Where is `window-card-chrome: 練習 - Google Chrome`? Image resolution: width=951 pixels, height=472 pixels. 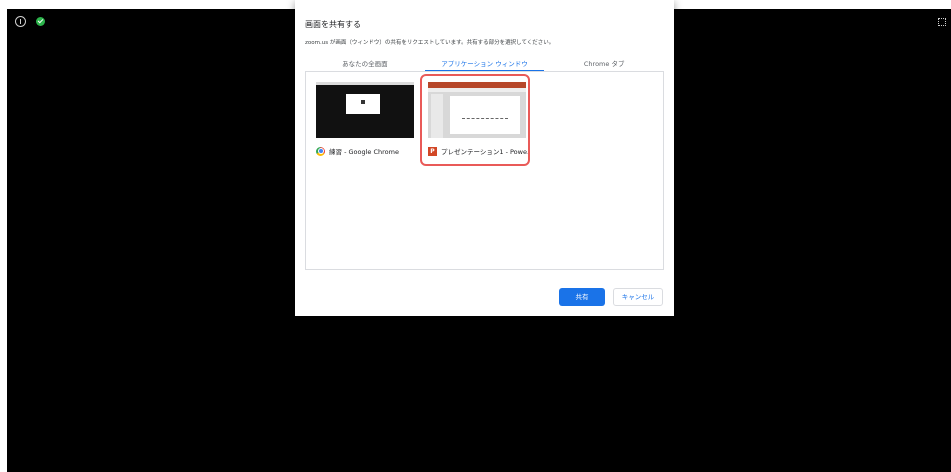 window-card-chrome: 練習 - Google Chrome is located at coordinates (363, 120).